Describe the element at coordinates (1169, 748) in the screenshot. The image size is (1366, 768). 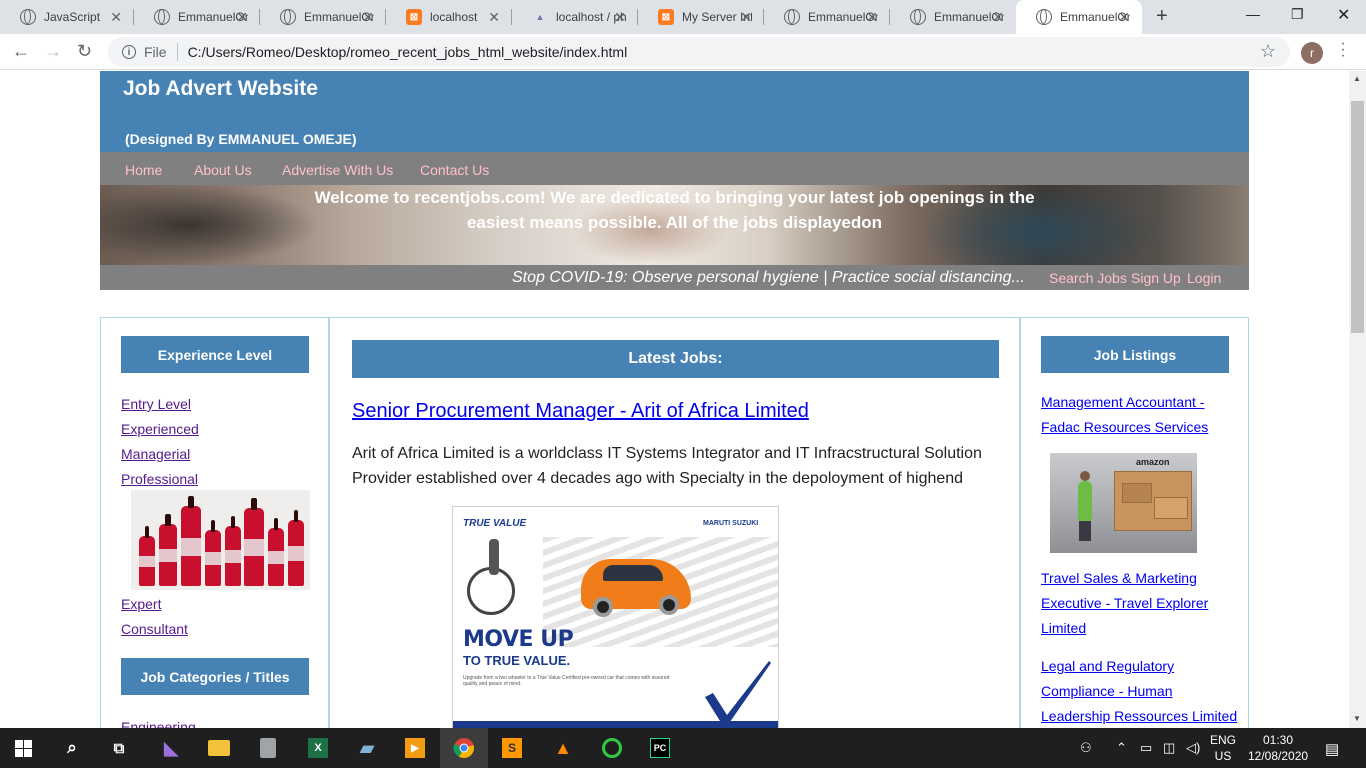
I see `network-icon: ◫` at that location.